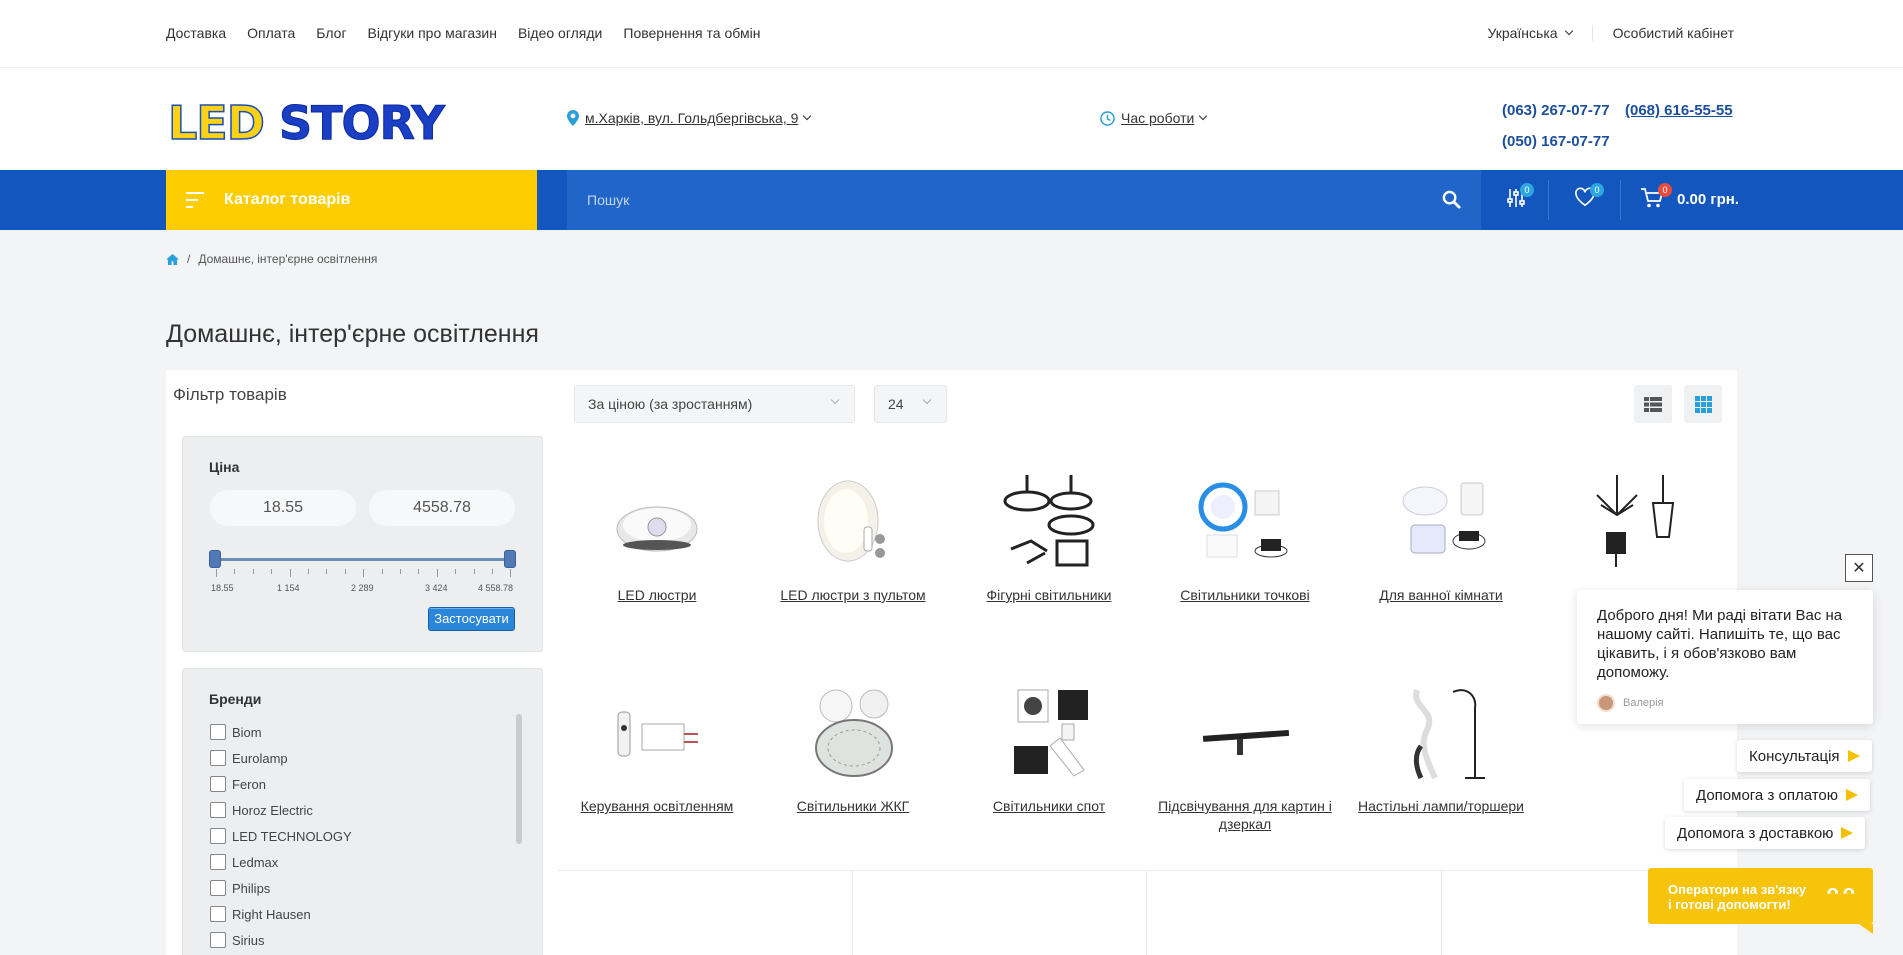  What do you see at coordinates (670, 404) in the screenshot?
I see `sort-value: За ціною (за зростанням)` at bounding box center [670, 404].